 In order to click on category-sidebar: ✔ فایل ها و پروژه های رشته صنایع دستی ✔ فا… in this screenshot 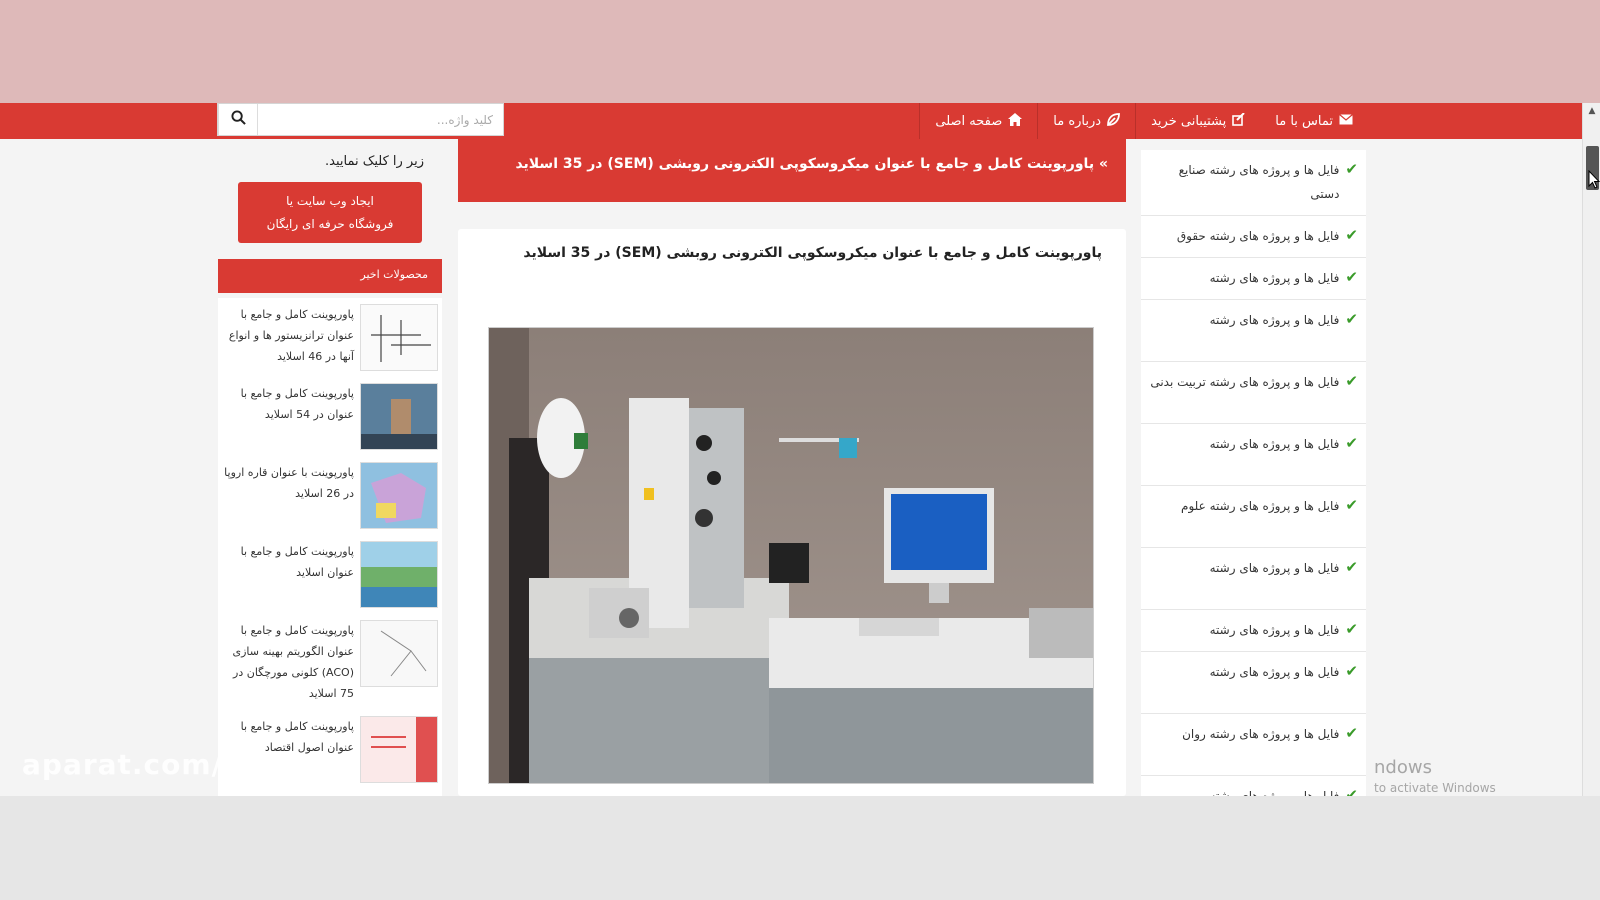, I will do `click(1253, 473)`.